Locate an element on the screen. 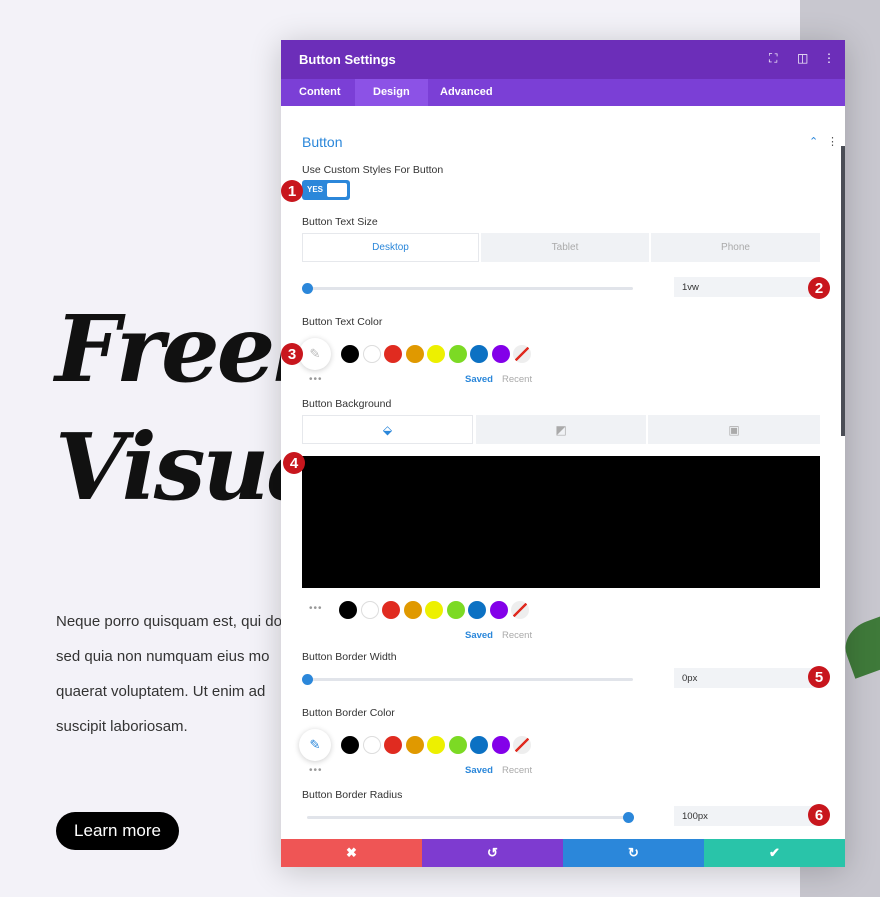 The width and height of the screenshot is (880, 897). step-badge-5: 5 is located at coordinates (819, 677).